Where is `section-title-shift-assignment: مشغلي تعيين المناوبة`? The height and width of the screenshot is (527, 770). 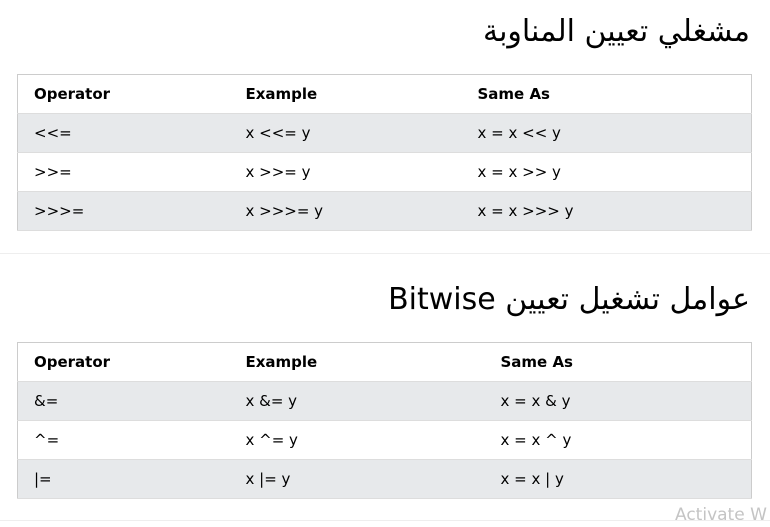 section-title-shift-assignment: مشغلي تعيين المناوبة is located at coordinates (616, 31).